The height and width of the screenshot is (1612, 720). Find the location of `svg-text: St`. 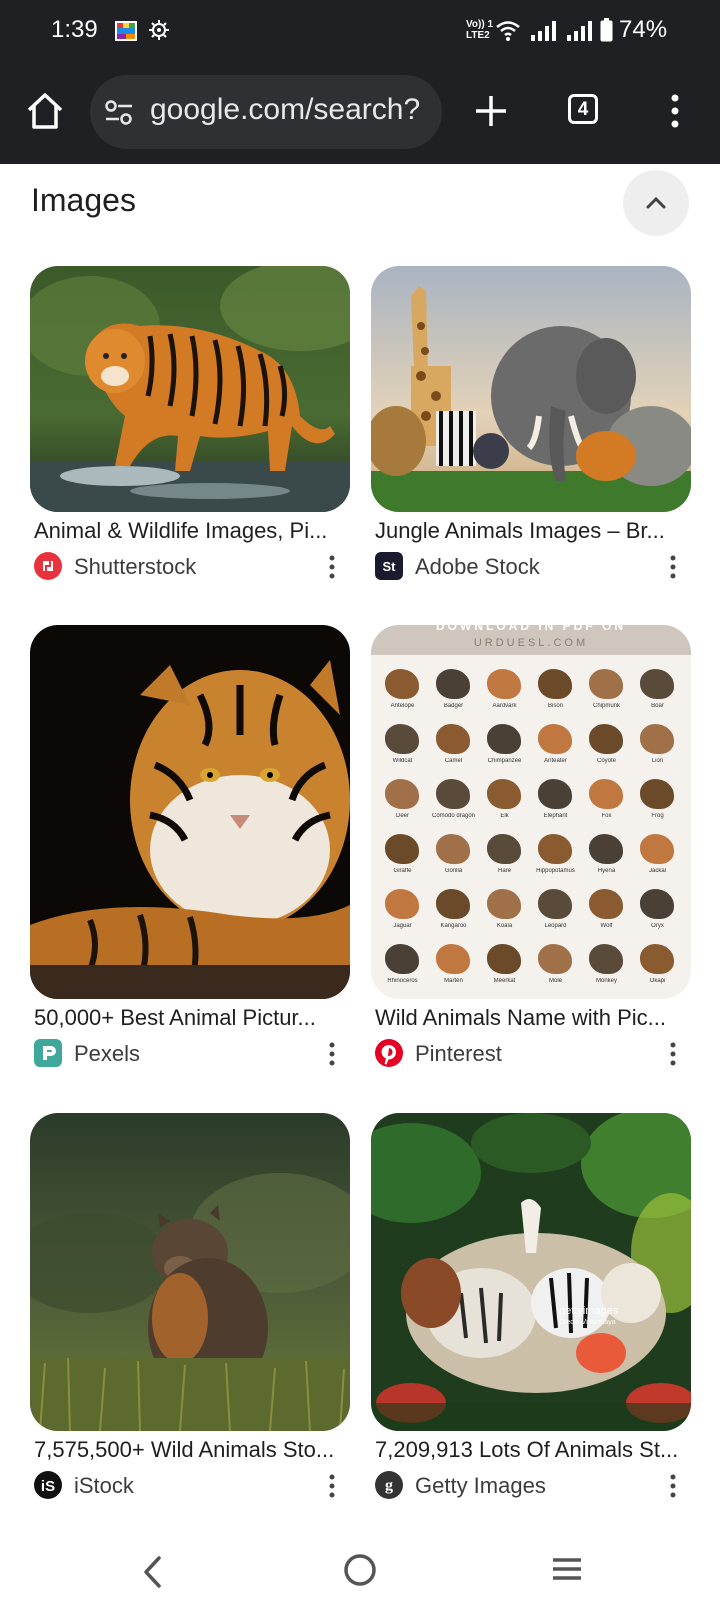

svg-text: St is located at coordinates (390, 566).